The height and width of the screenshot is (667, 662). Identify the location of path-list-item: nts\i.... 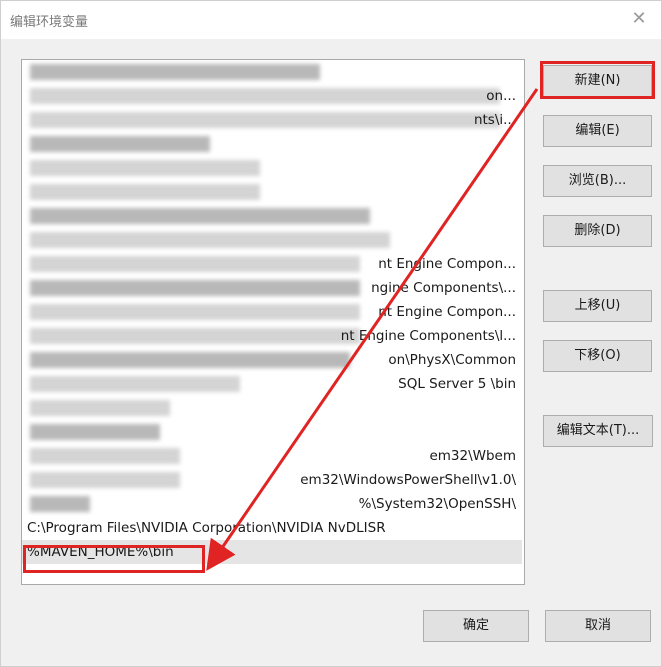
(272, 120).